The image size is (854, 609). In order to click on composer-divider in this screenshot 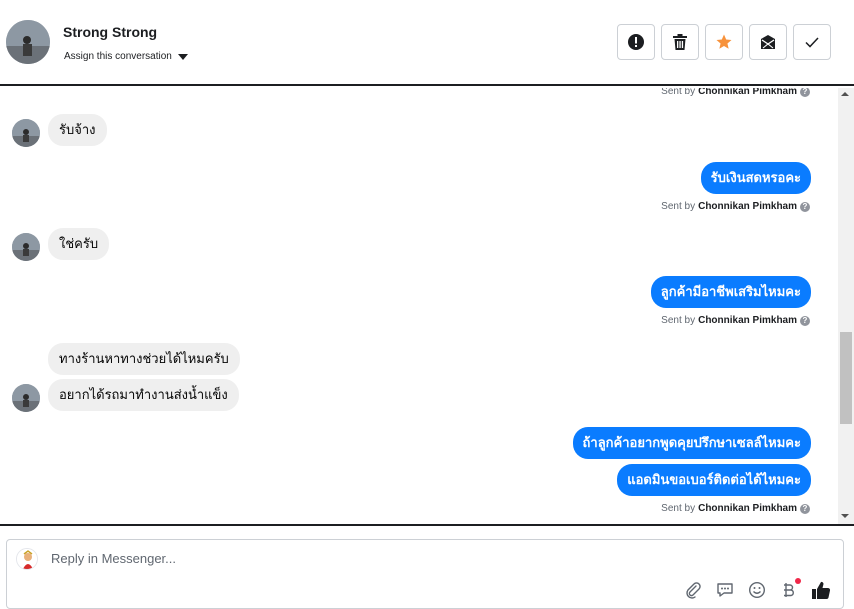, I will do `click(427, 525)`.